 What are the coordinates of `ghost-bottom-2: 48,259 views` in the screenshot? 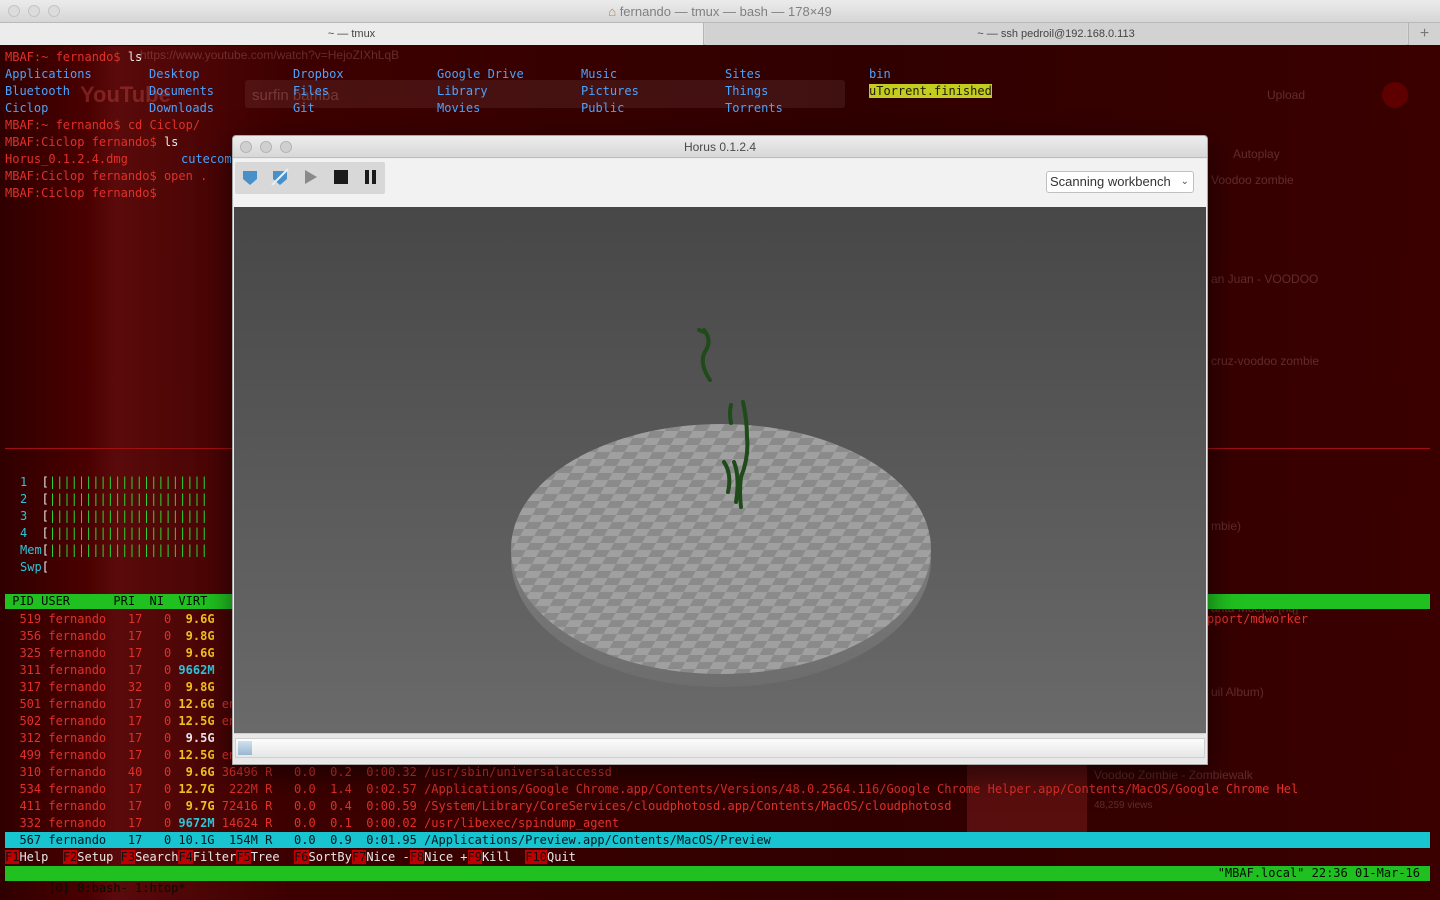 It's located at (1123, 805).